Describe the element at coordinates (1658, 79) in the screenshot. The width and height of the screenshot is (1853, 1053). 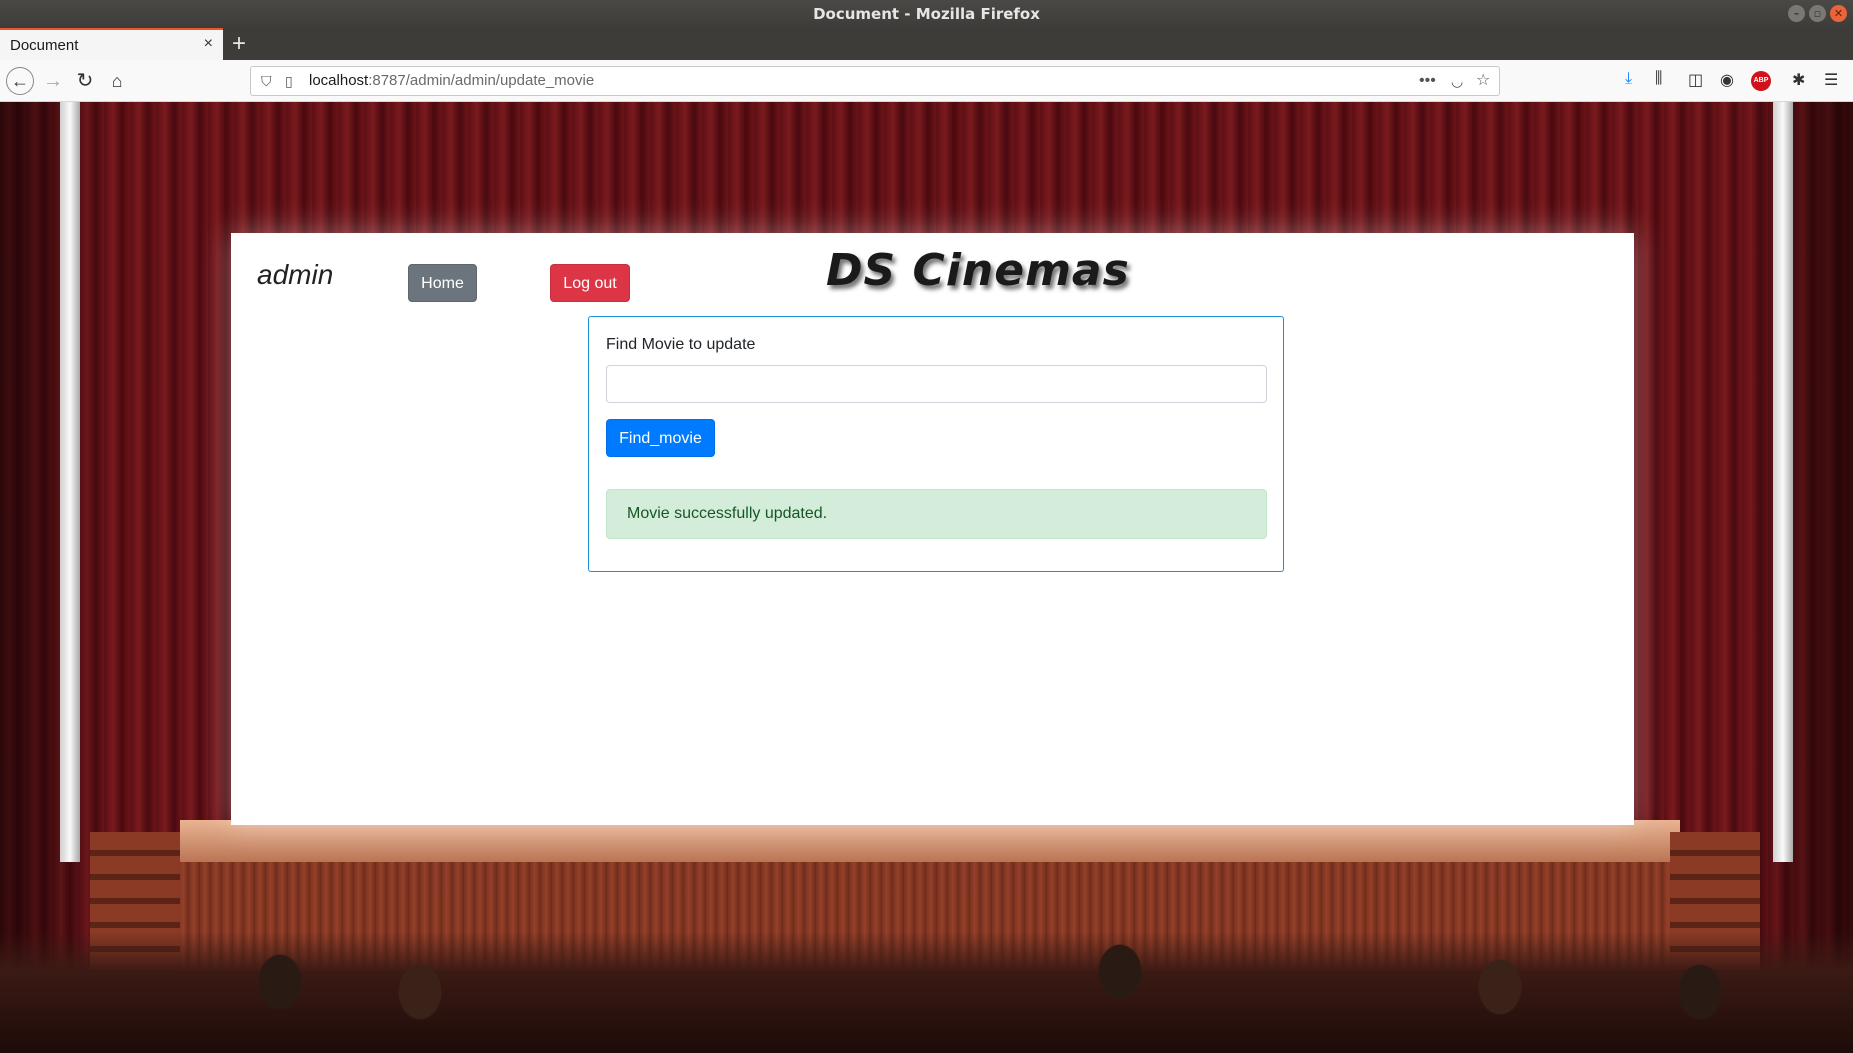
I see `library-icon: ⫼` at that location.